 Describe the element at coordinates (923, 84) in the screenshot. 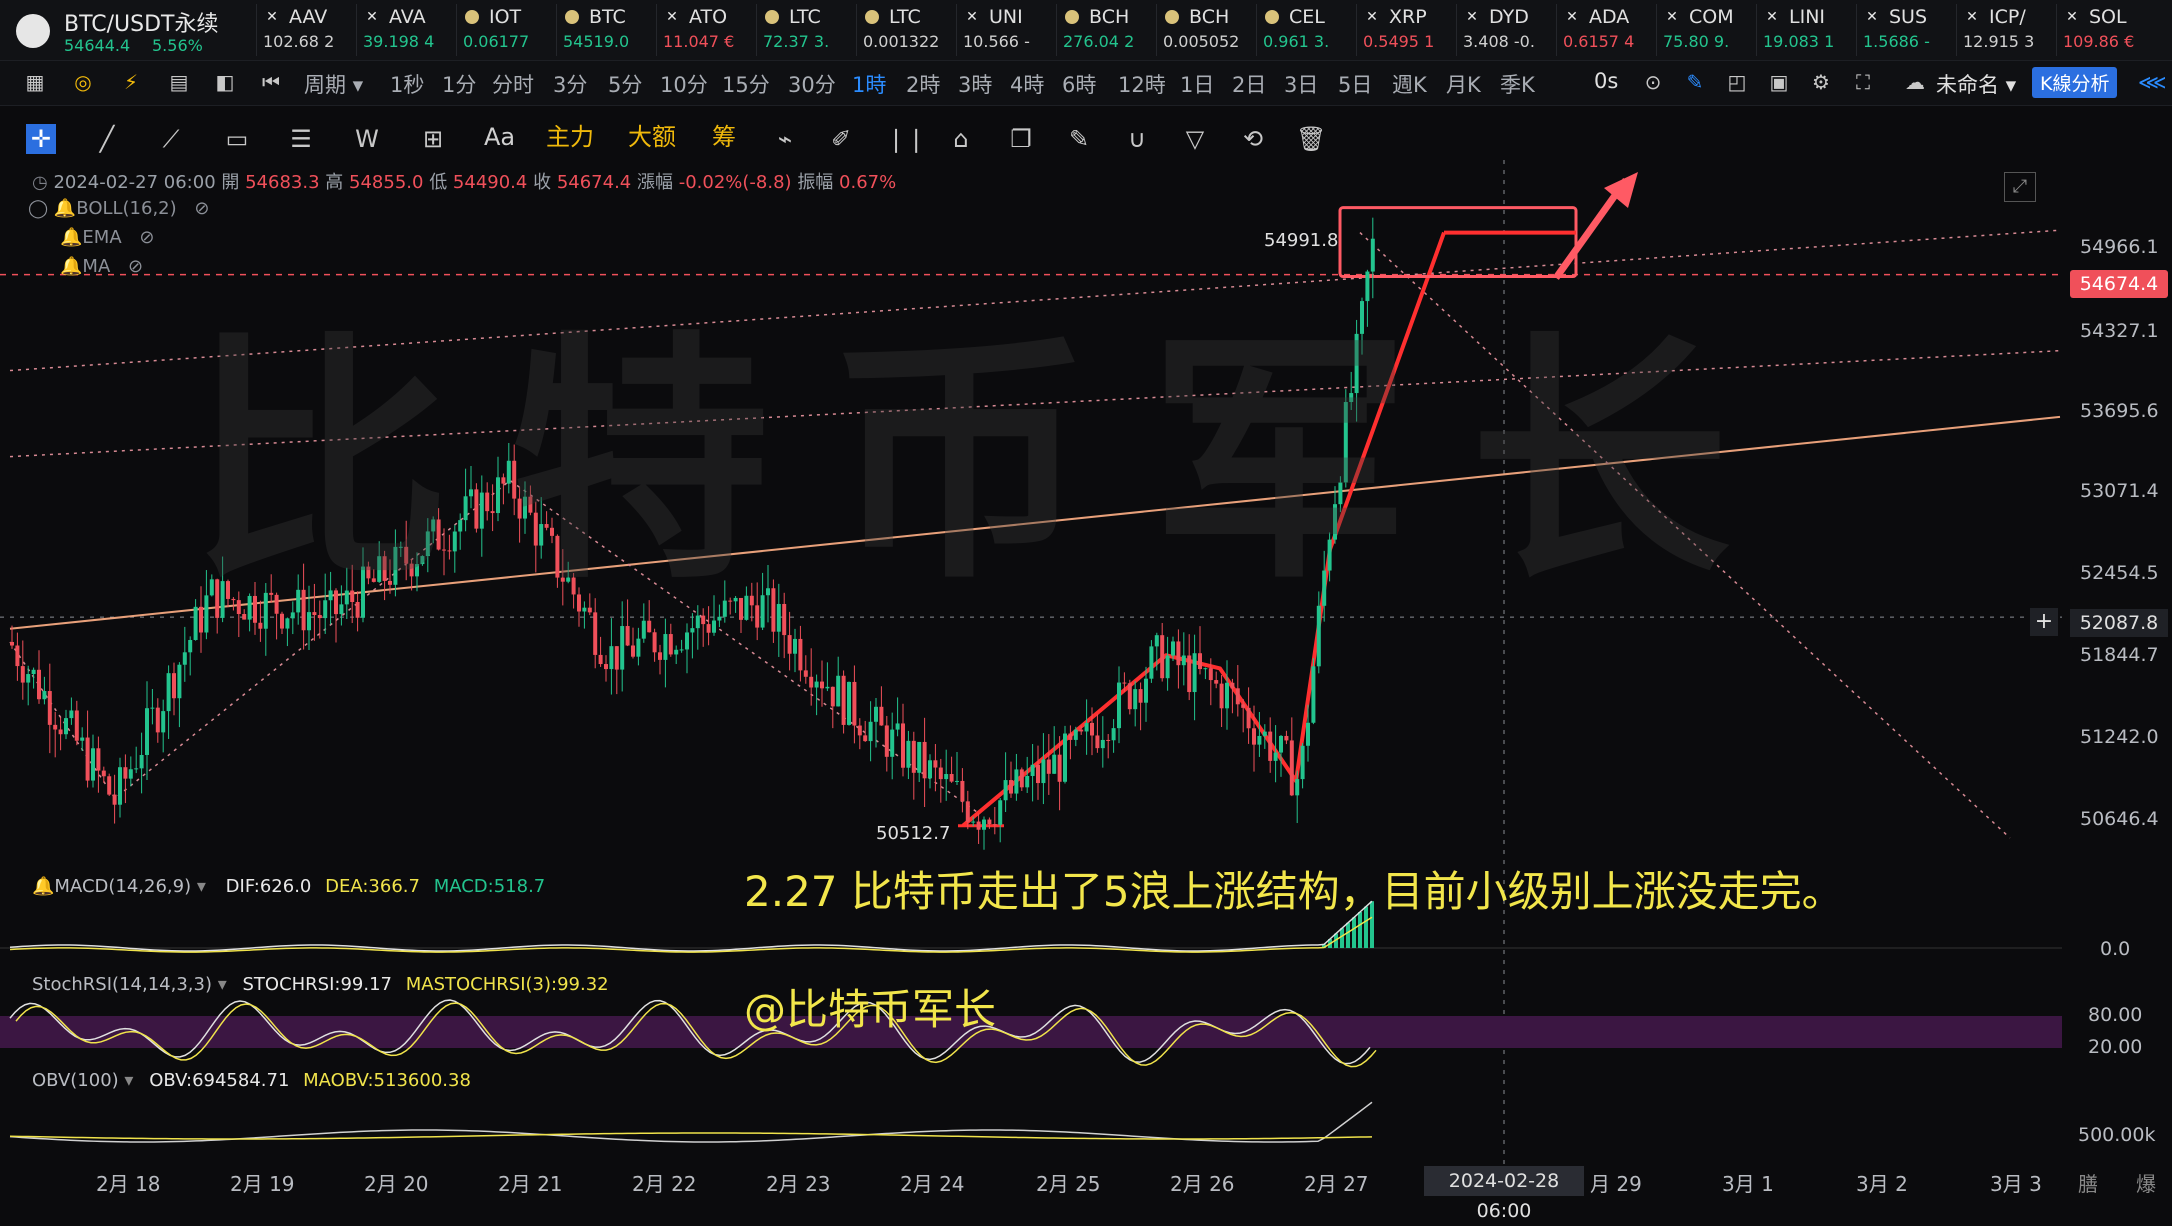

I see `period-item: 2時` at that location.